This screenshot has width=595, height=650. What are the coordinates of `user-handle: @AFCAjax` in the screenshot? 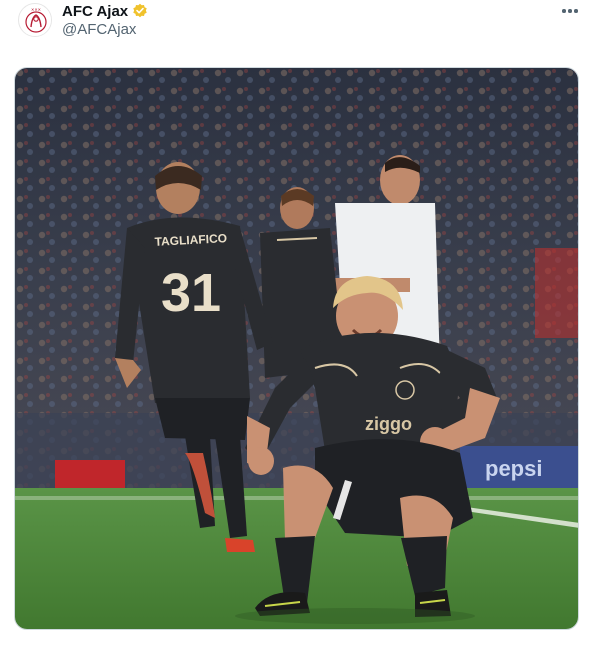 It's located at (99, 29).